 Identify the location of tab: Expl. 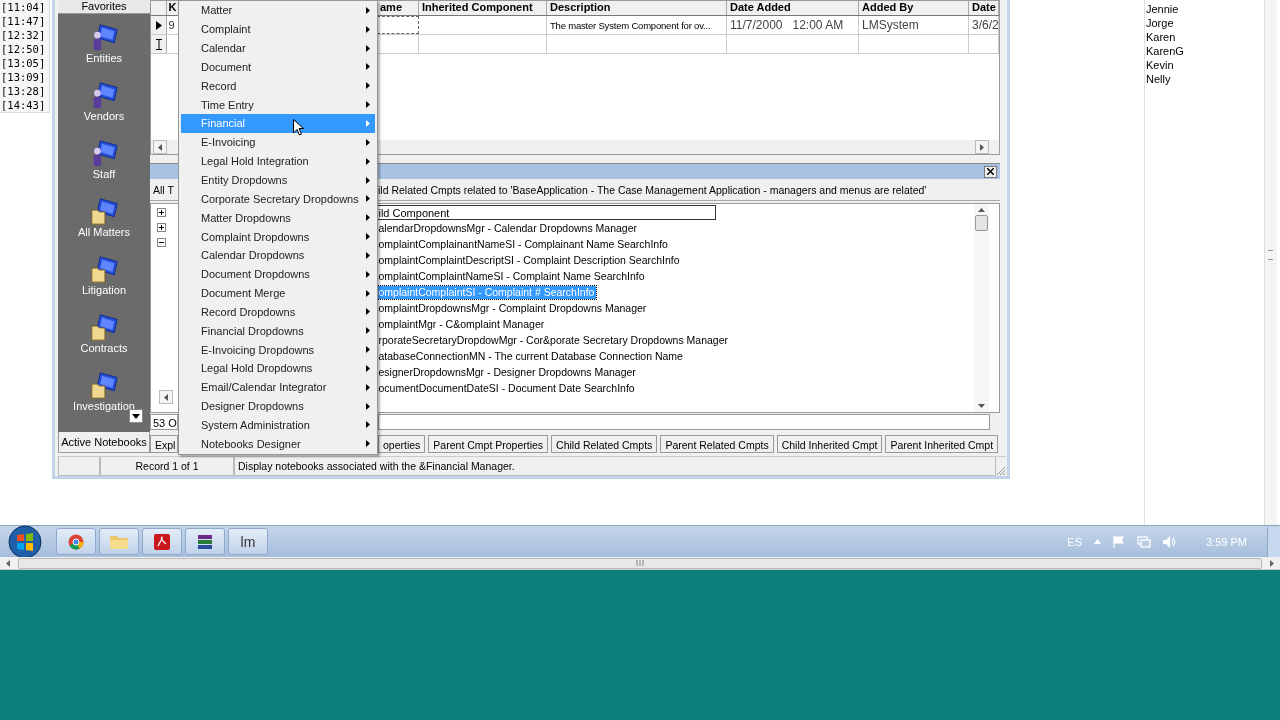
(164, 444).